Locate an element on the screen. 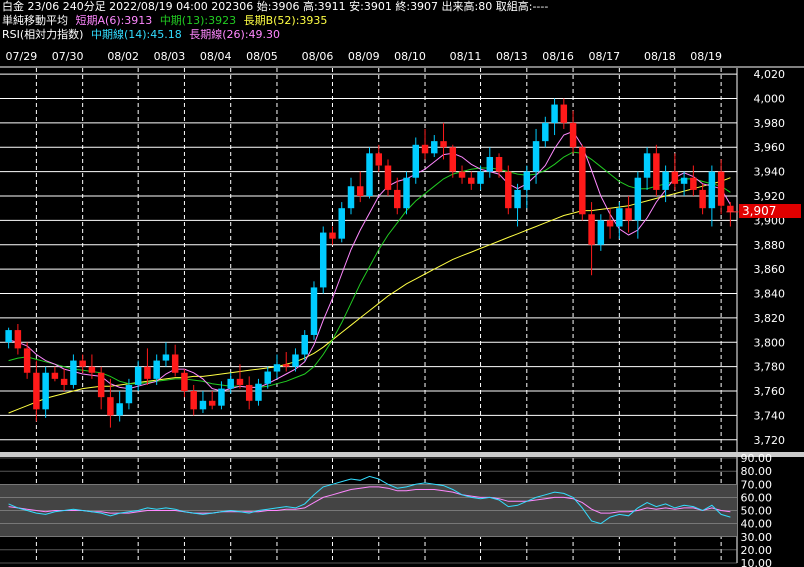  price-tick-label: 3,880 is located at coordinates (770, 245).